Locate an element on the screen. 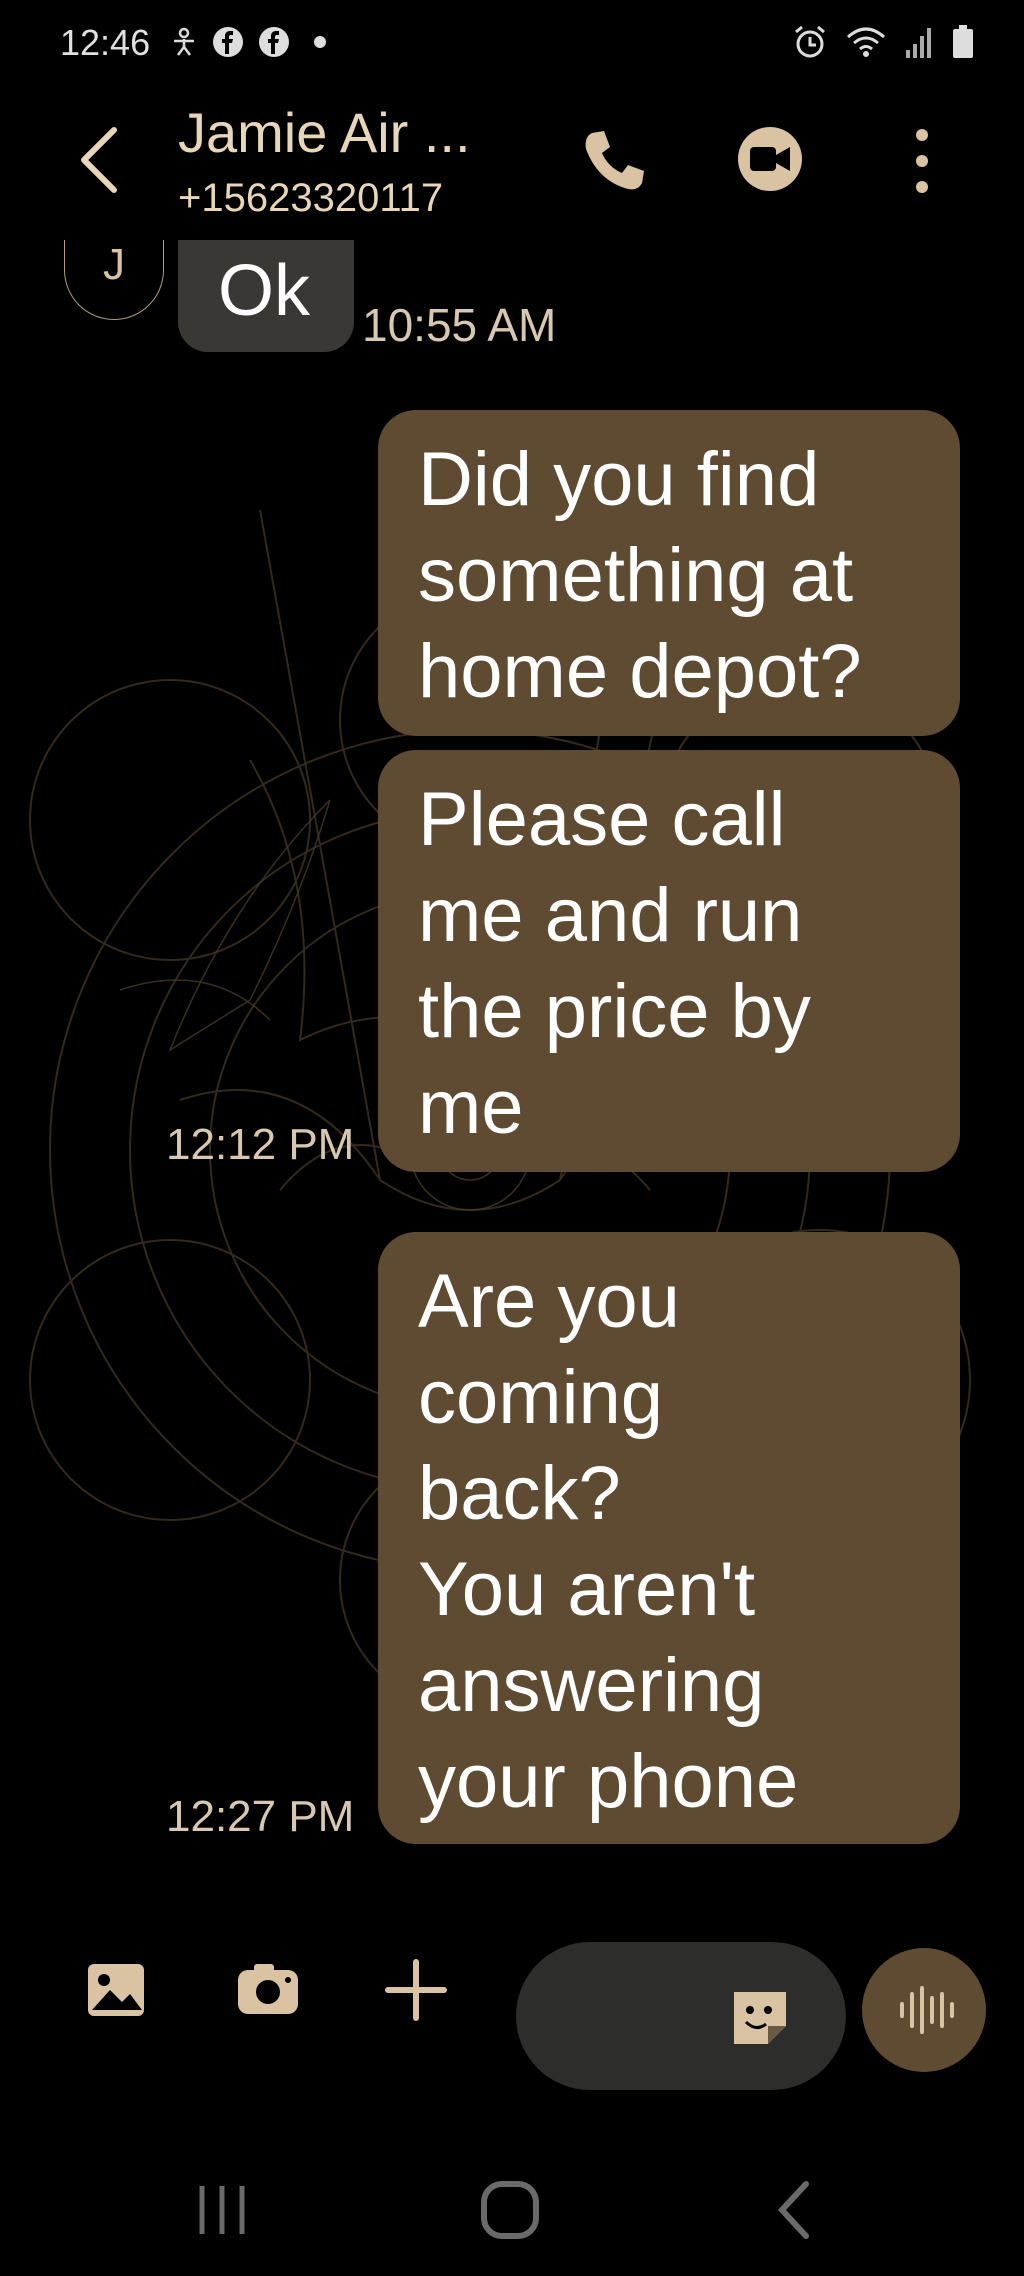  recent-apps-icon is located at coordinates (222, 2210).